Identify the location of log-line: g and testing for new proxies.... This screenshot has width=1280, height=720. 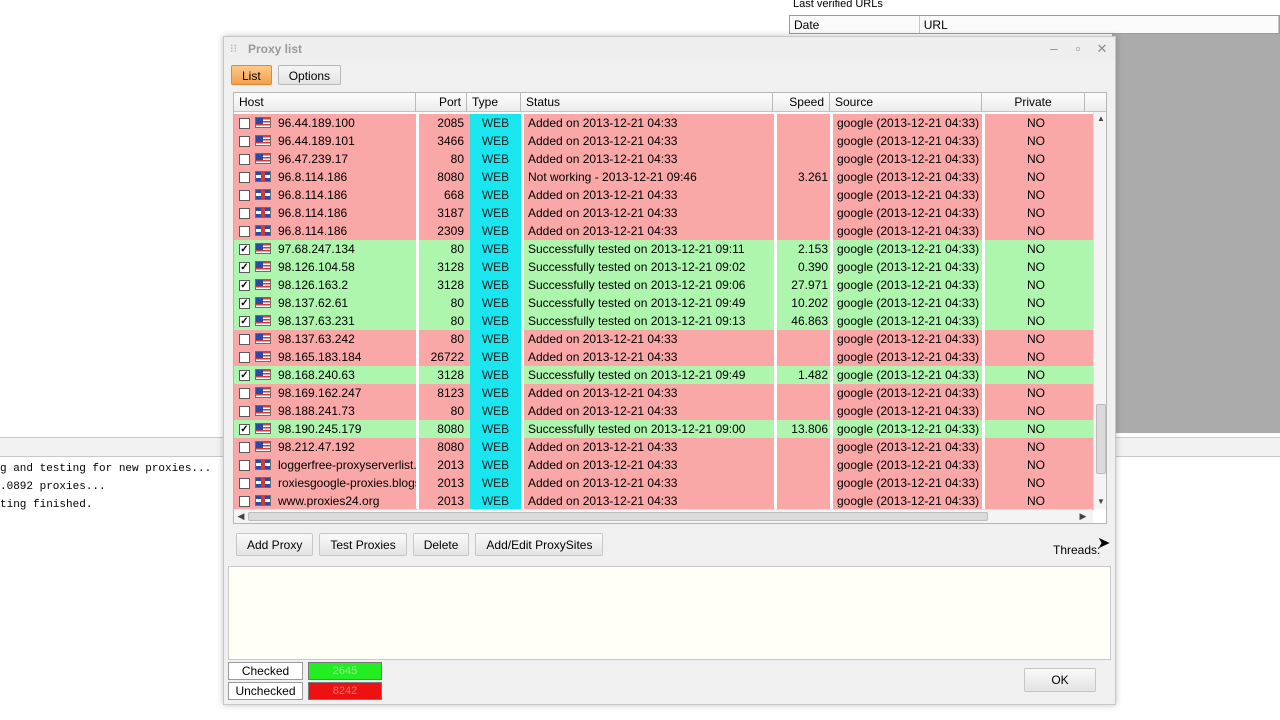
(106, 469).